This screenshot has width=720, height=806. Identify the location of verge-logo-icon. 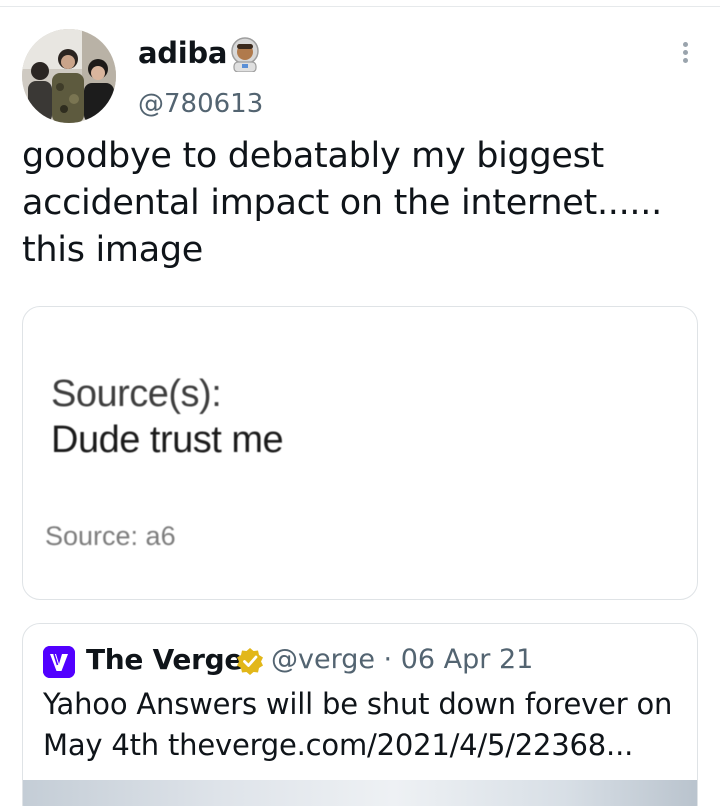
(59, 662).